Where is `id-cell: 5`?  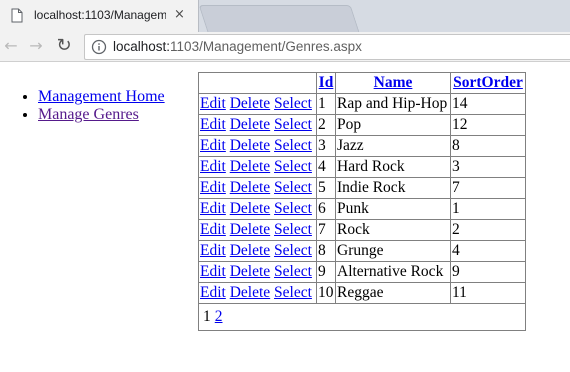
id-cell: 5 is located at coordinates (326, 188).